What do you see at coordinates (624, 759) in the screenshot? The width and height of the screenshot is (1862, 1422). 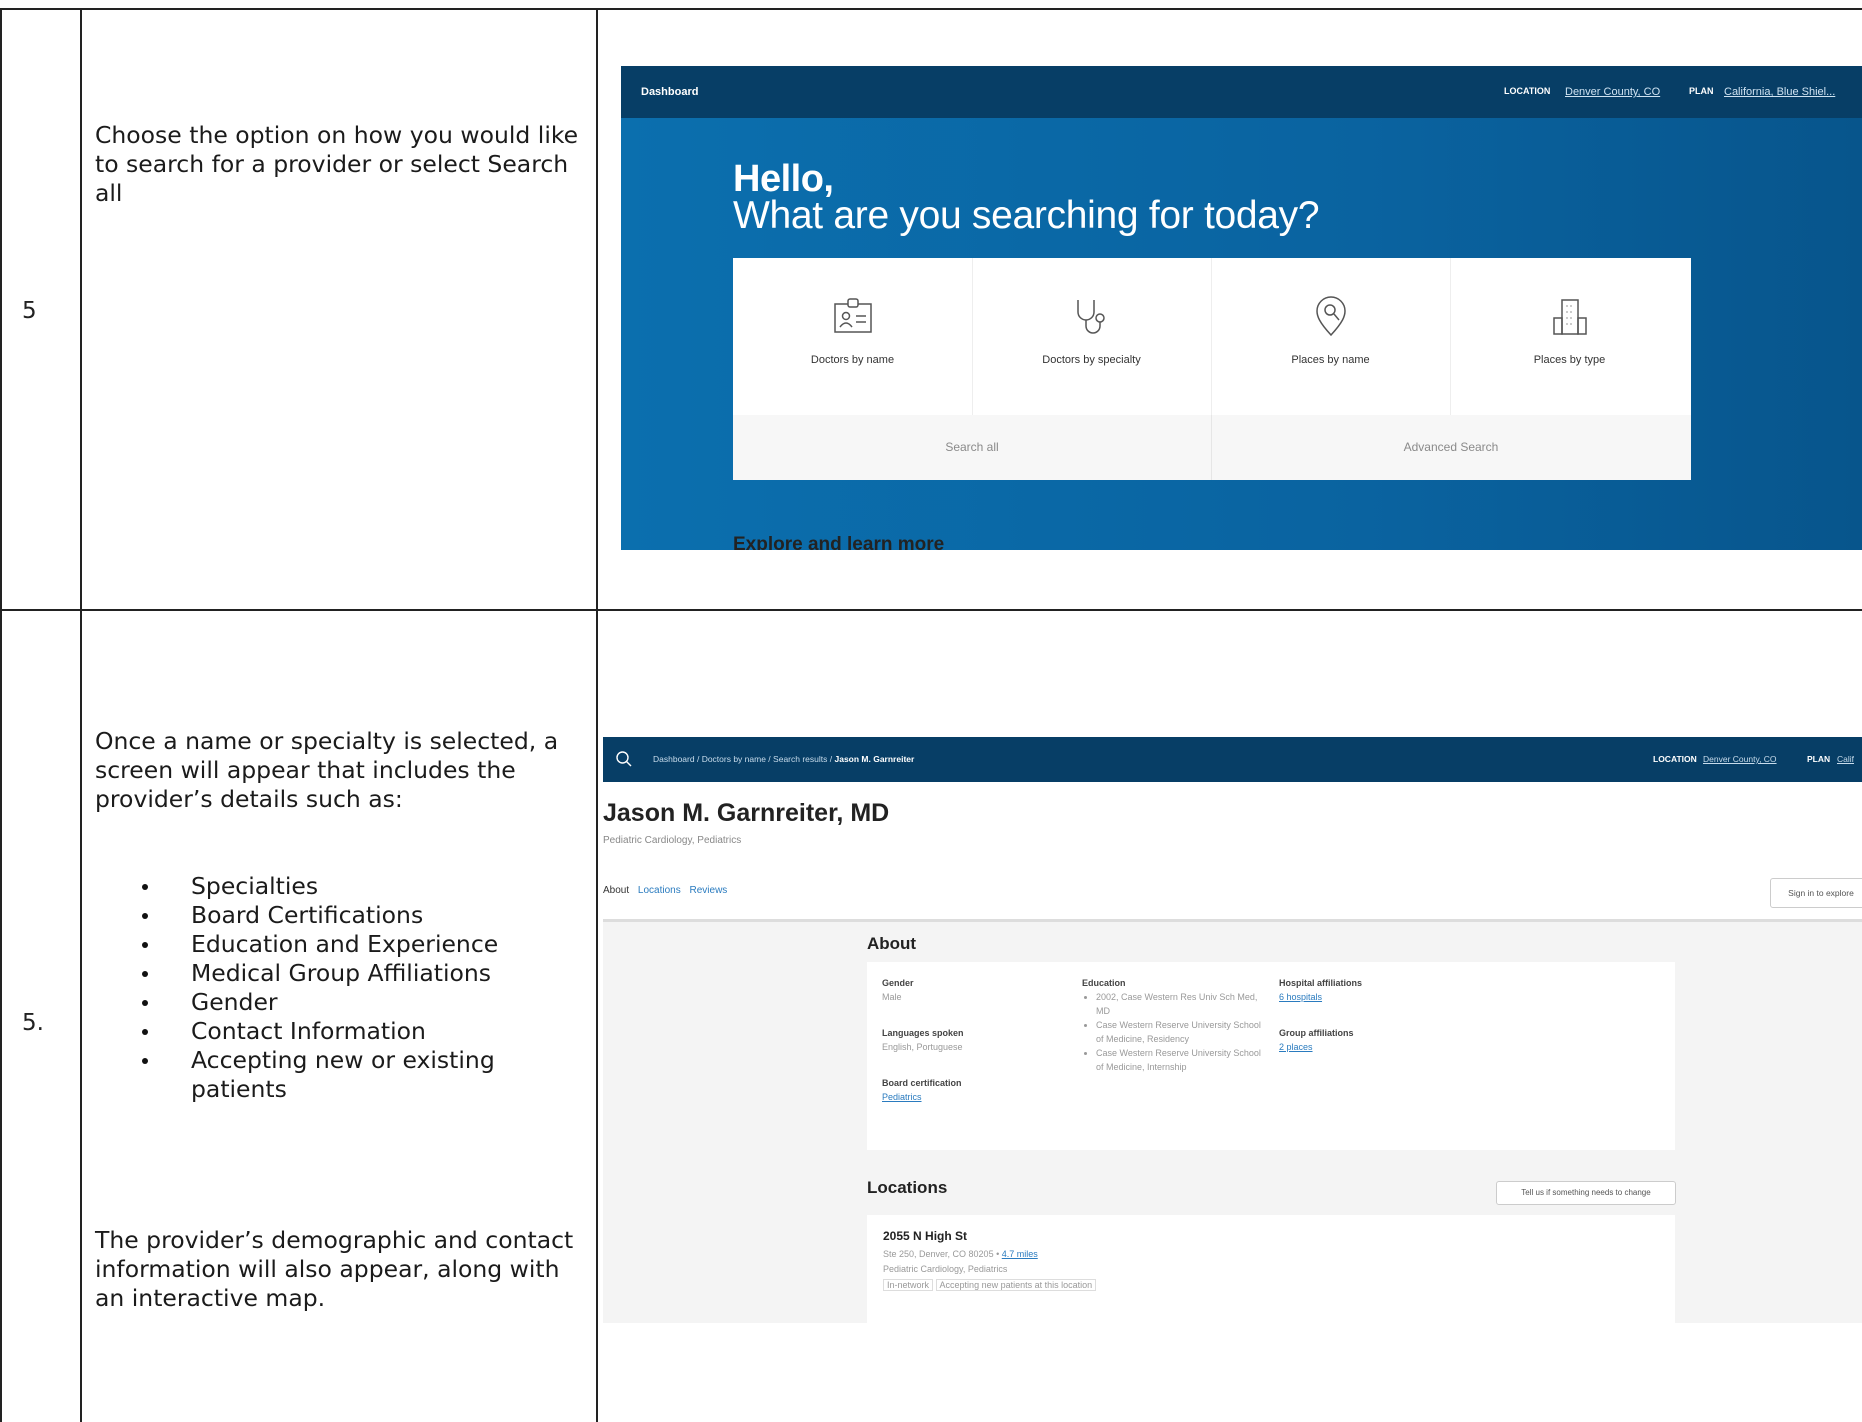 I see `search-icon` at bounding box center [624, 759].